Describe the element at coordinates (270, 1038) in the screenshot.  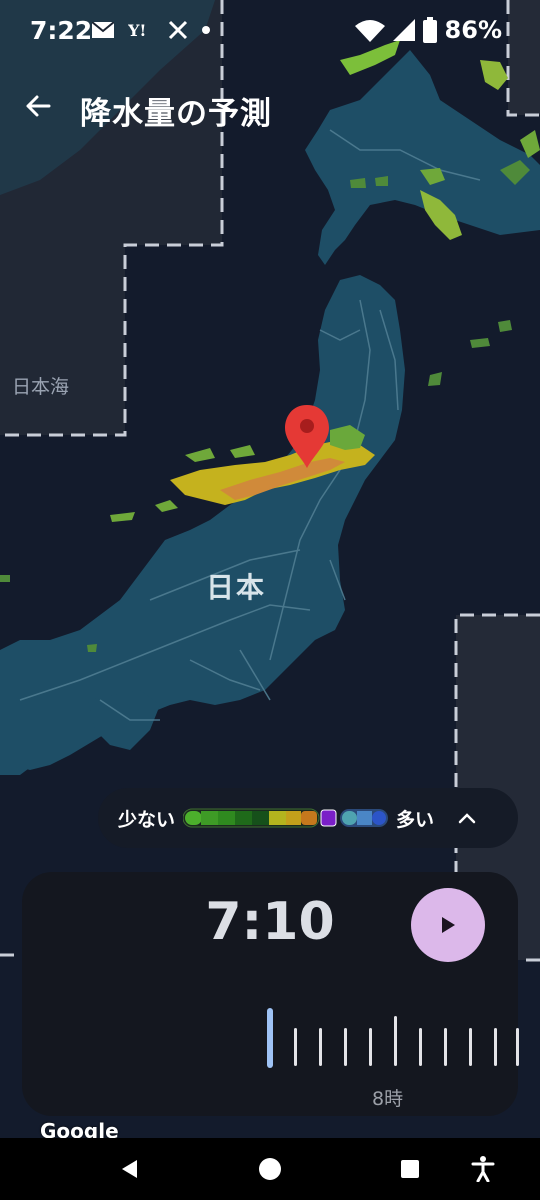
I see `timeline-current-marker` at that location.